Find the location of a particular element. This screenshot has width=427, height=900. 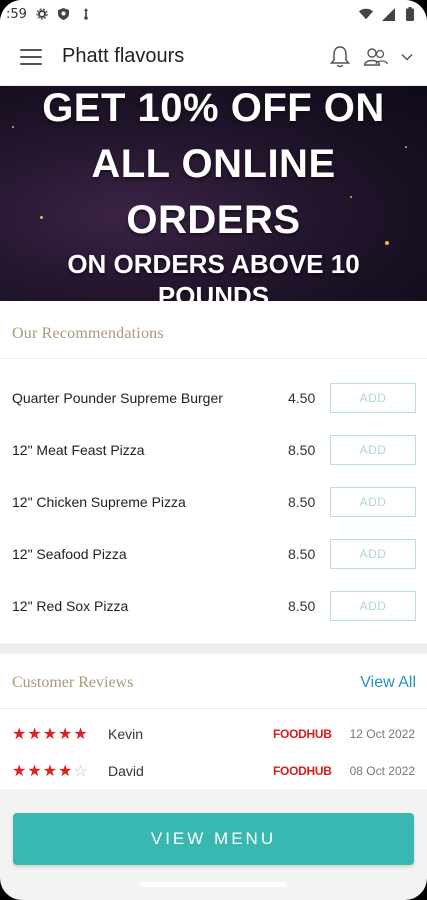

star-rating: ★ ★ ★ ★ ★ is located at coordinates (50, 734).